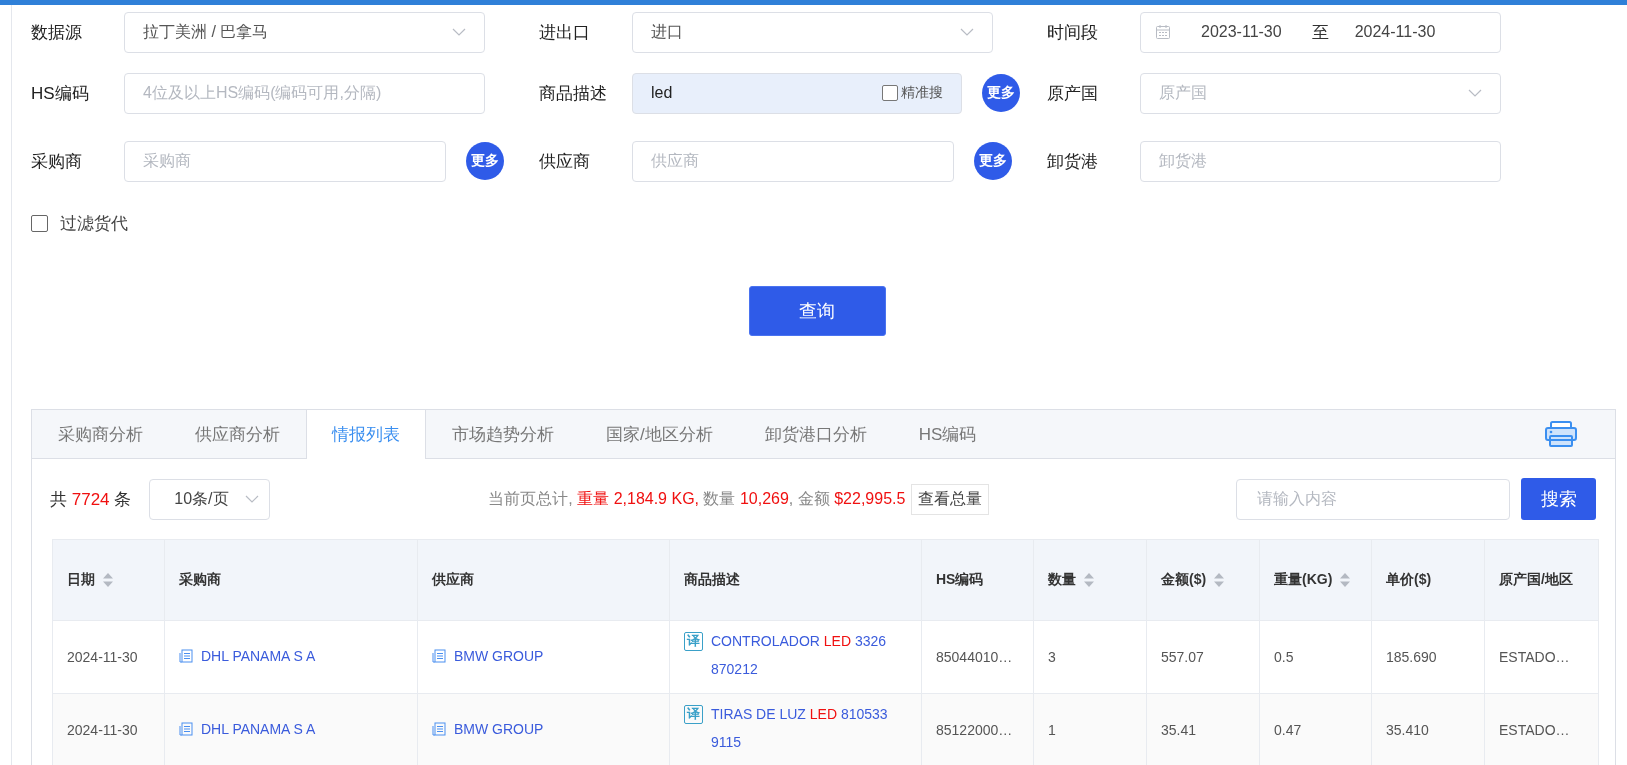 Image resolution: width=1627 pixels, height=765 pixels. I want to click on product-description-field: led 精准搜, so click(797, 93).